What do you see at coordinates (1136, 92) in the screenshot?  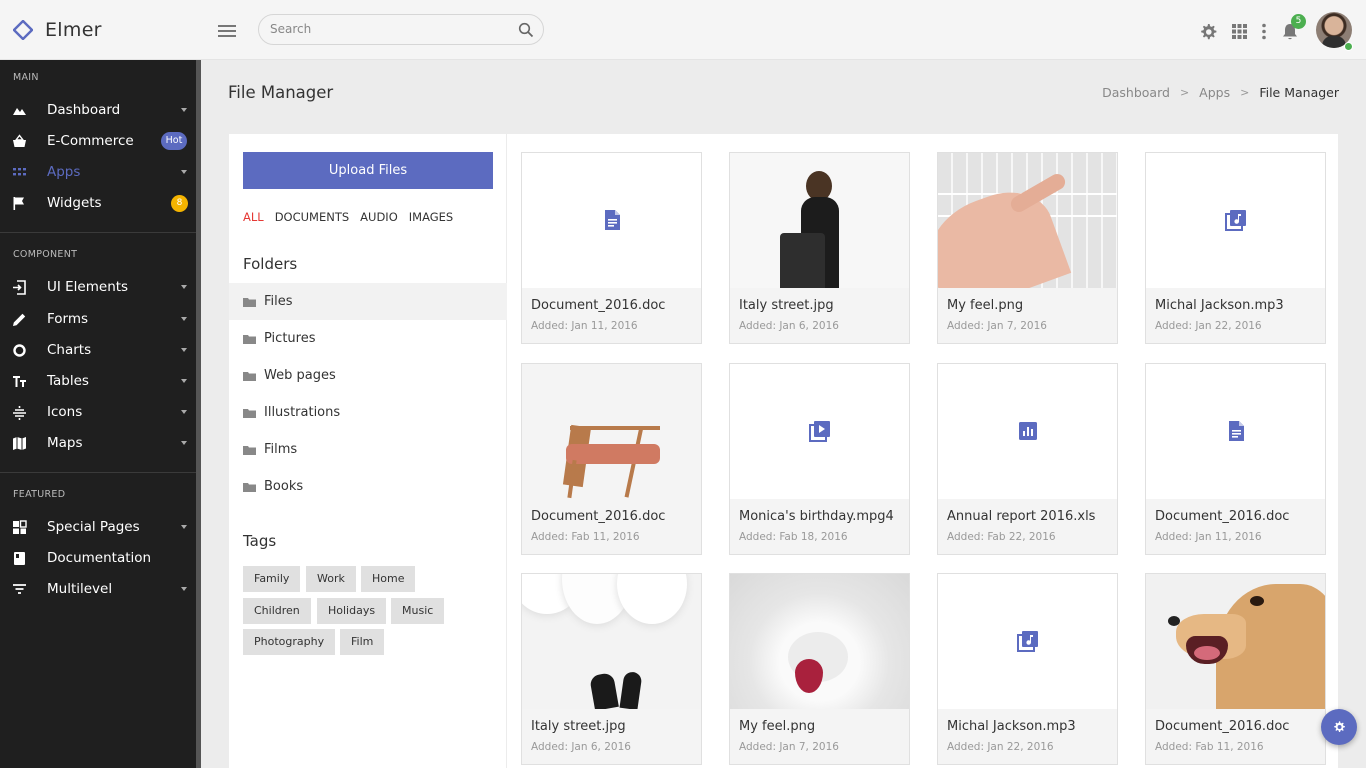 I see `breadcrumb-dashboard: Dashboard` at bounding box center [1136, 92].